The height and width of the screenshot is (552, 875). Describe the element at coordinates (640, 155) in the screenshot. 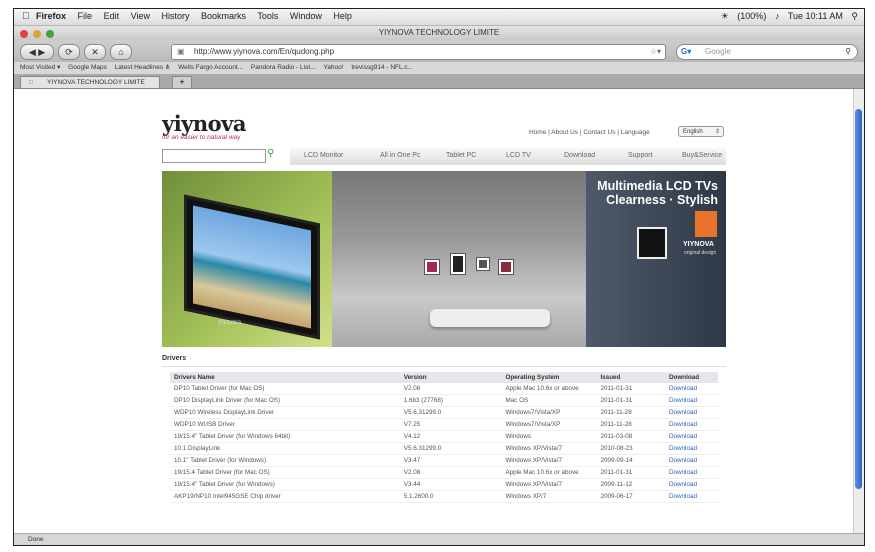

I see `nav-support: Support` at that location.